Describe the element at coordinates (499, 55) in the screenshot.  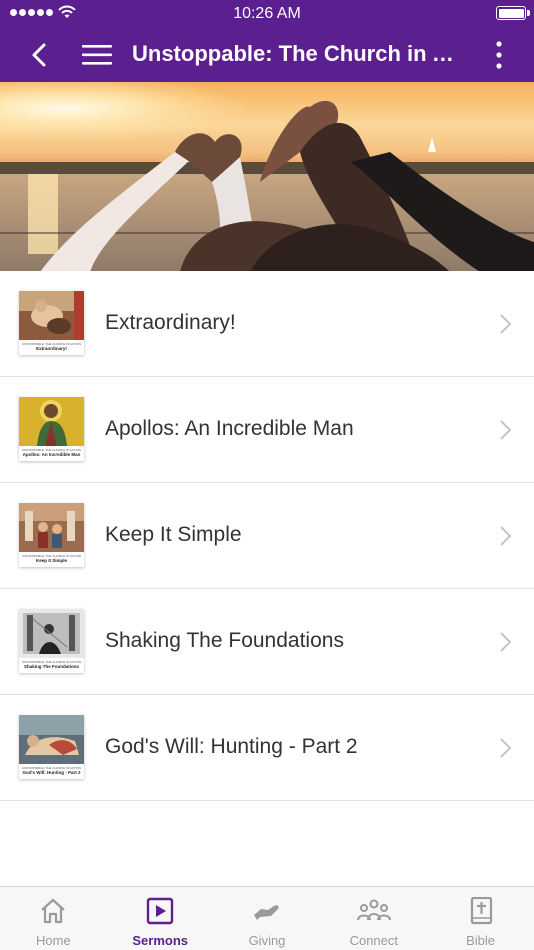
I see `more-vertical-icon` at that location.